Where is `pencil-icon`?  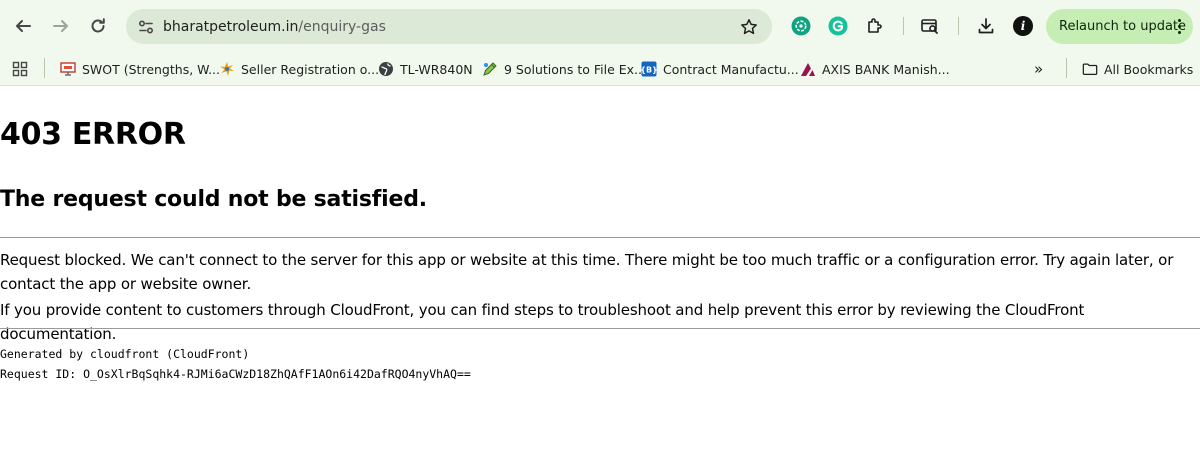
pencil-icon is located at coordinates (490, 69).